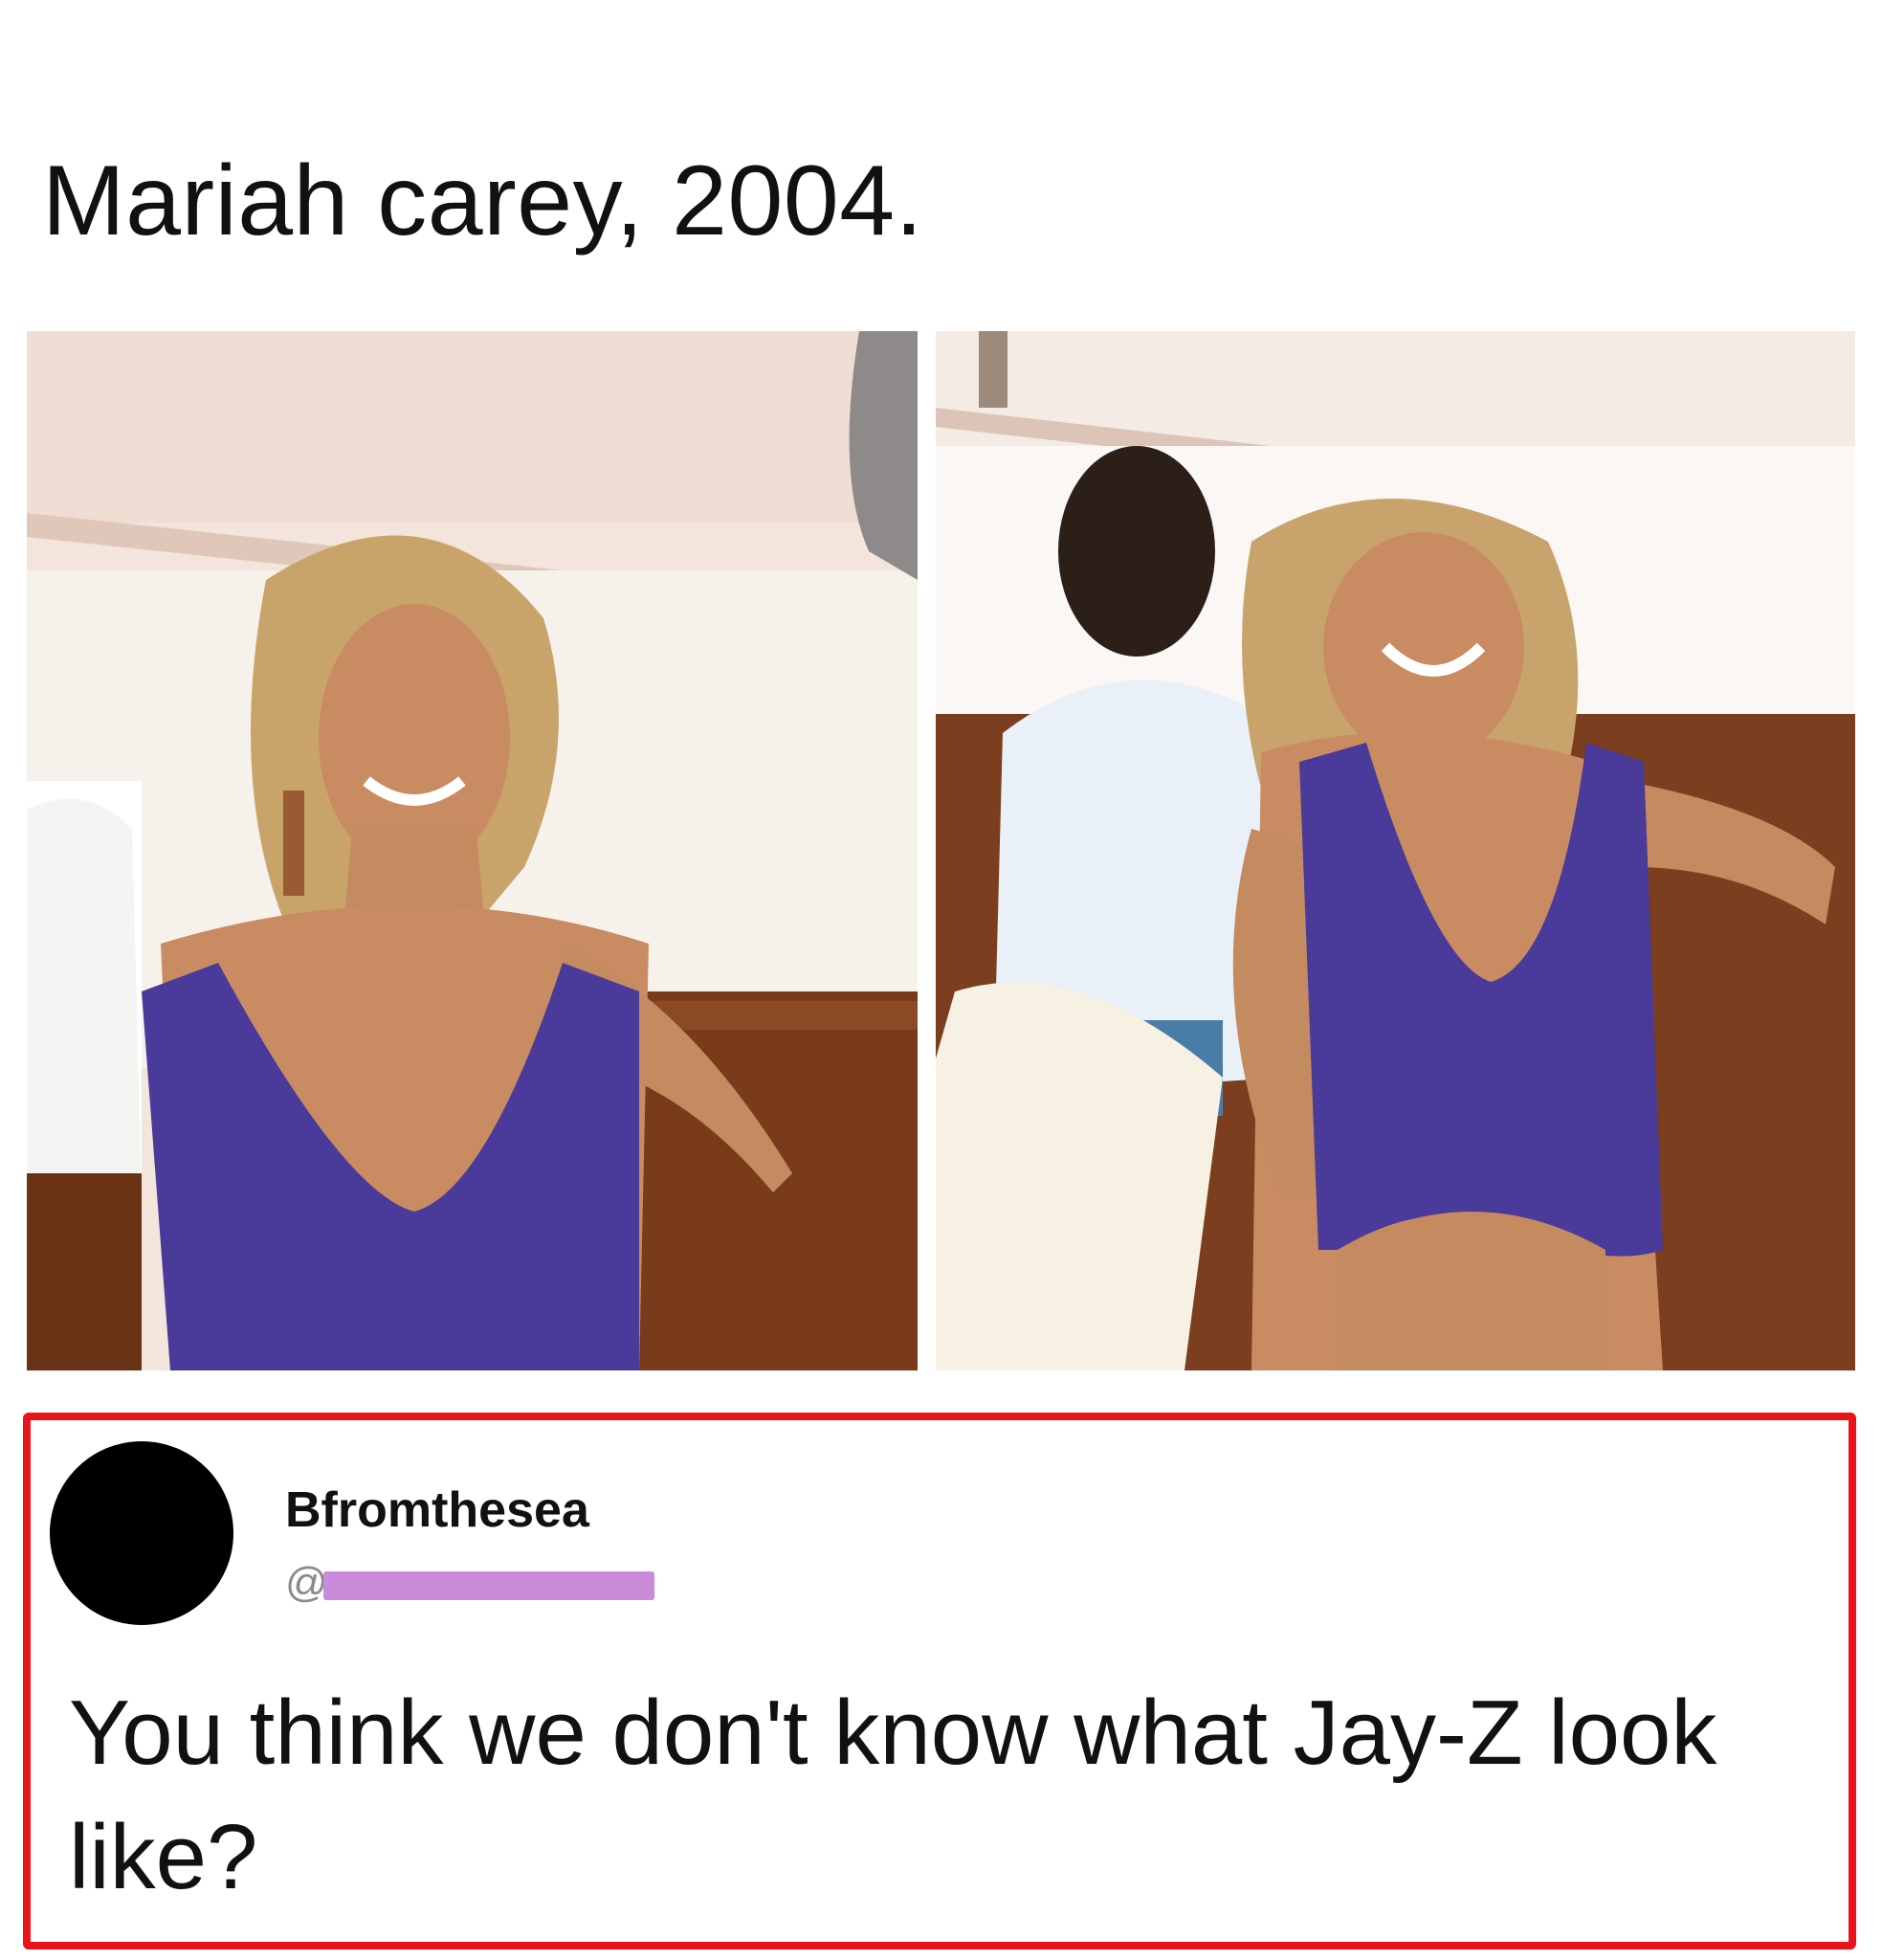 Image resolution: width=1882 pixels, height=1960 pixels. I want to click on handle-redaction, so click(488, 1586).